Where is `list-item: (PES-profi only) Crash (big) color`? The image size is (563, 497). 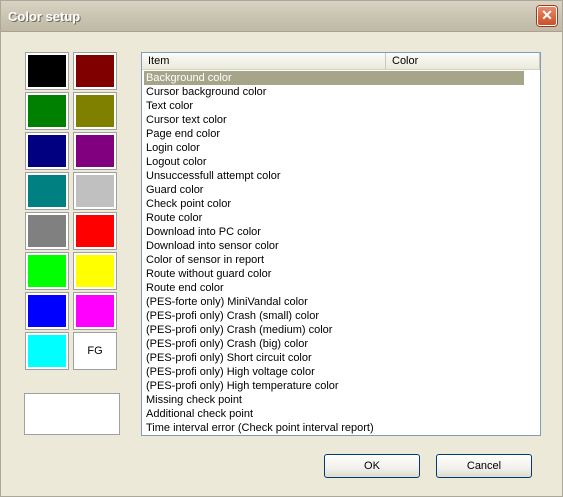
list-item: (PES-profi only) Crash (big) color is located at coordinates (342, 344).